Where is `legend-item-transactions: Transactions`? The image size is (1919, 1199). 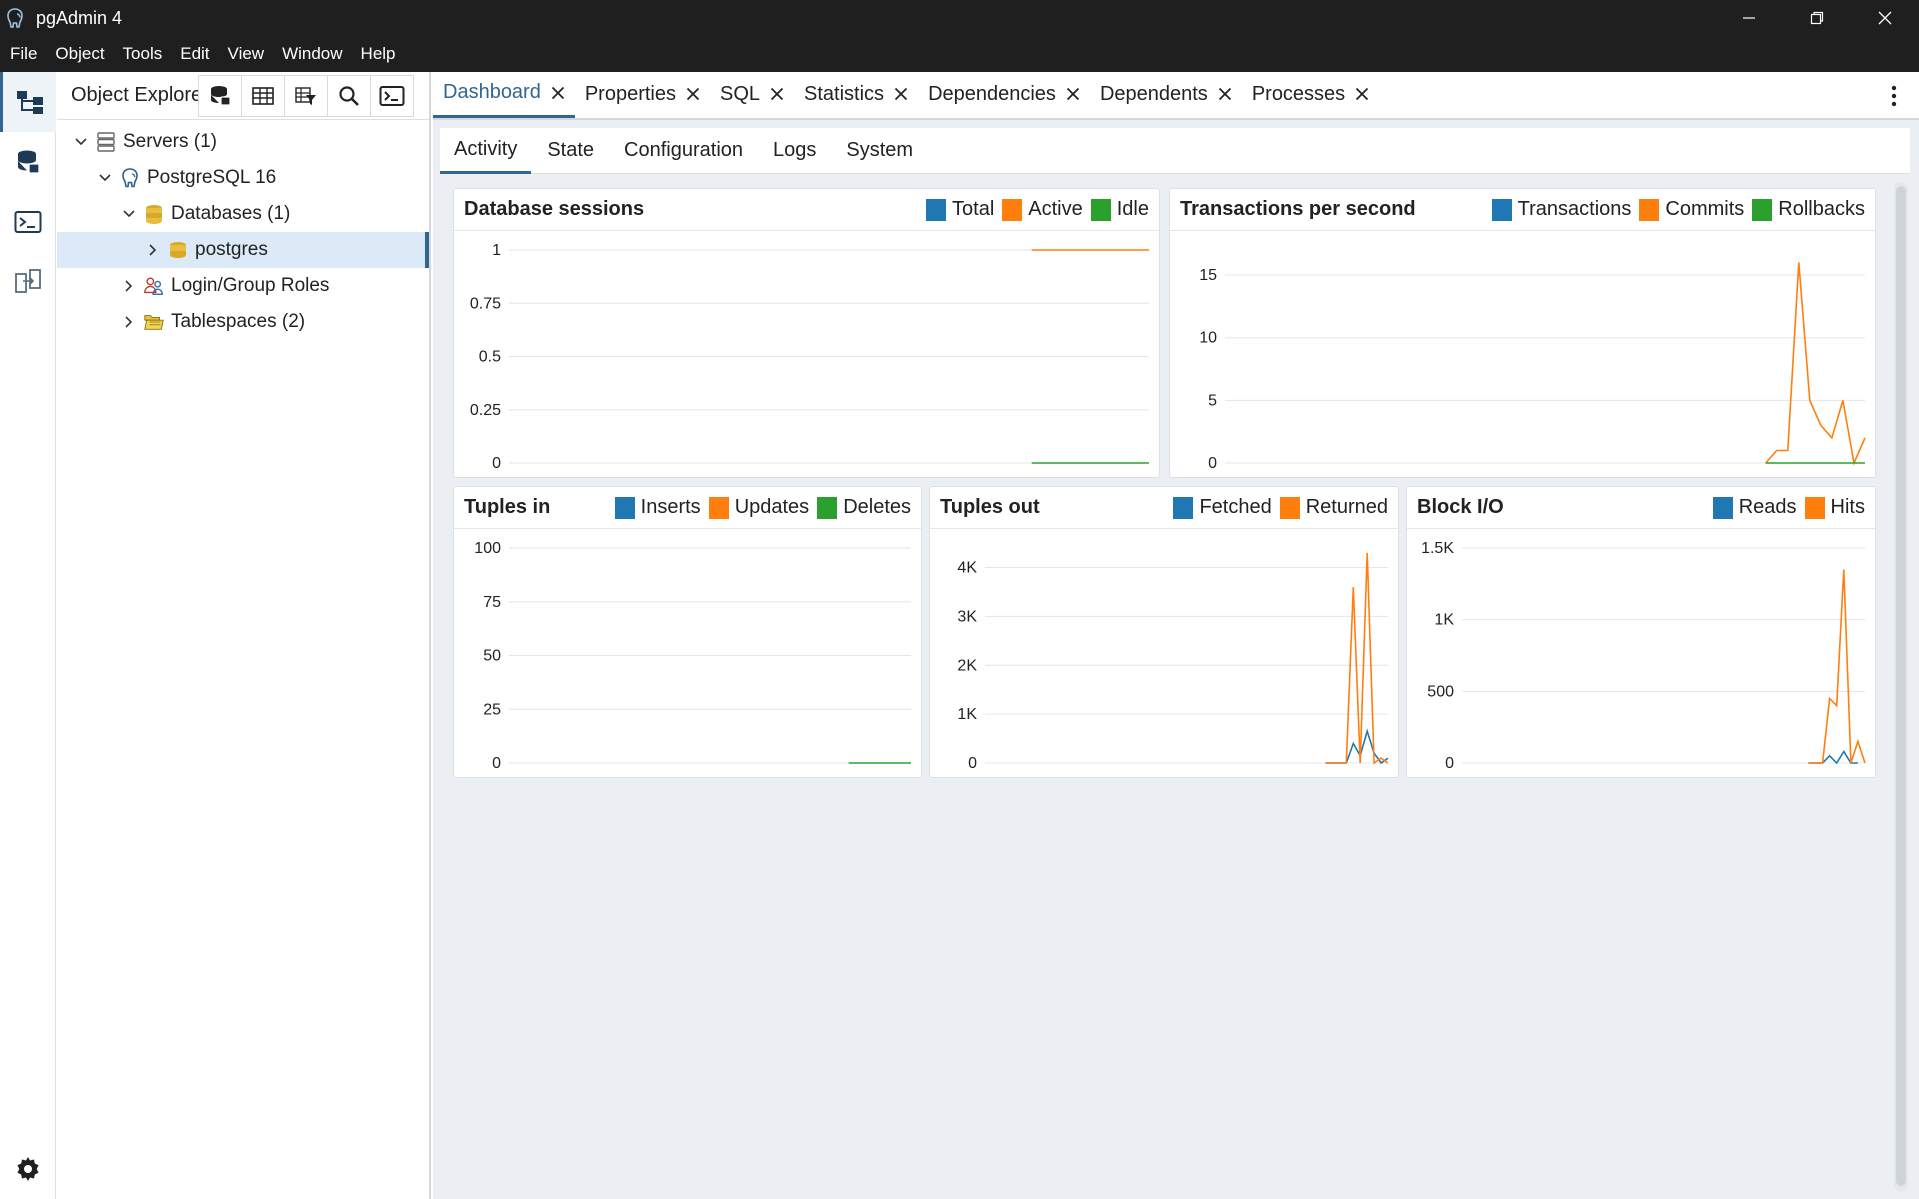
legend-item-transactions: Transactions is located at coordinates (1561, 209).